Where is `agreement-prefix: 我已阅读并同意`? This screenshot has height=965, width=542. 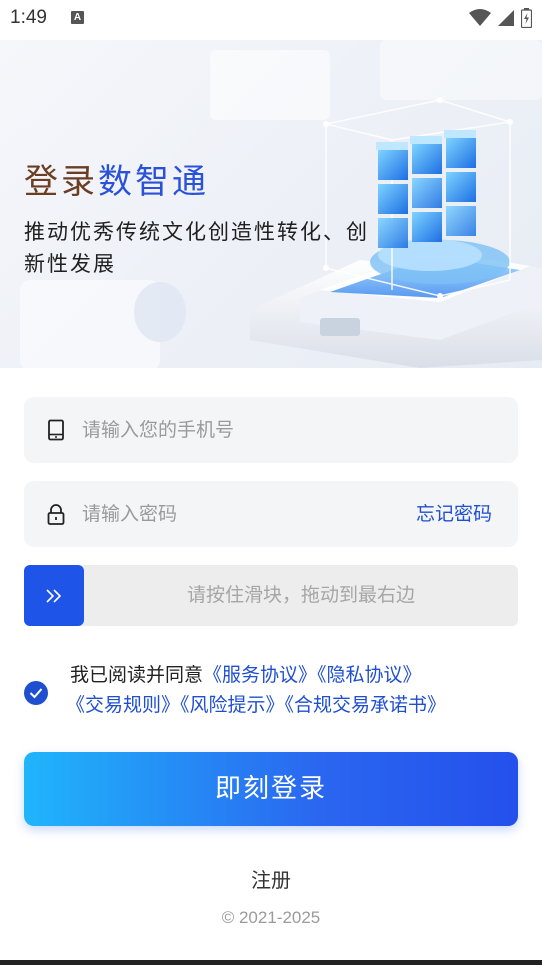 agreement-prefix: 我已阅读并同意 is located at coordinates (137, 675).